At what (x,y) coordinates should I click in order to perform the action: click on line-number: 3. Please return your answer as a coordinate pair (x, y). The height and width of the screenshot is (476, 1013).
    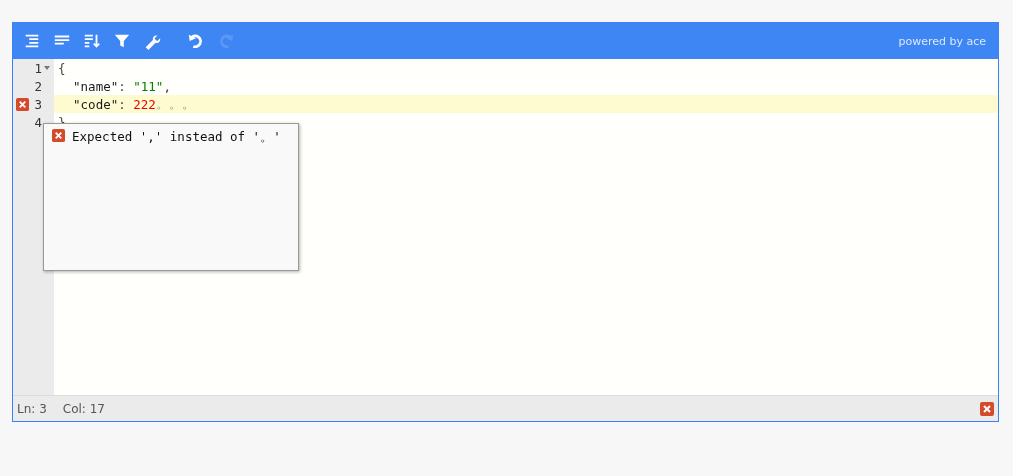
    Looking at the image, I should click on (38, 104).